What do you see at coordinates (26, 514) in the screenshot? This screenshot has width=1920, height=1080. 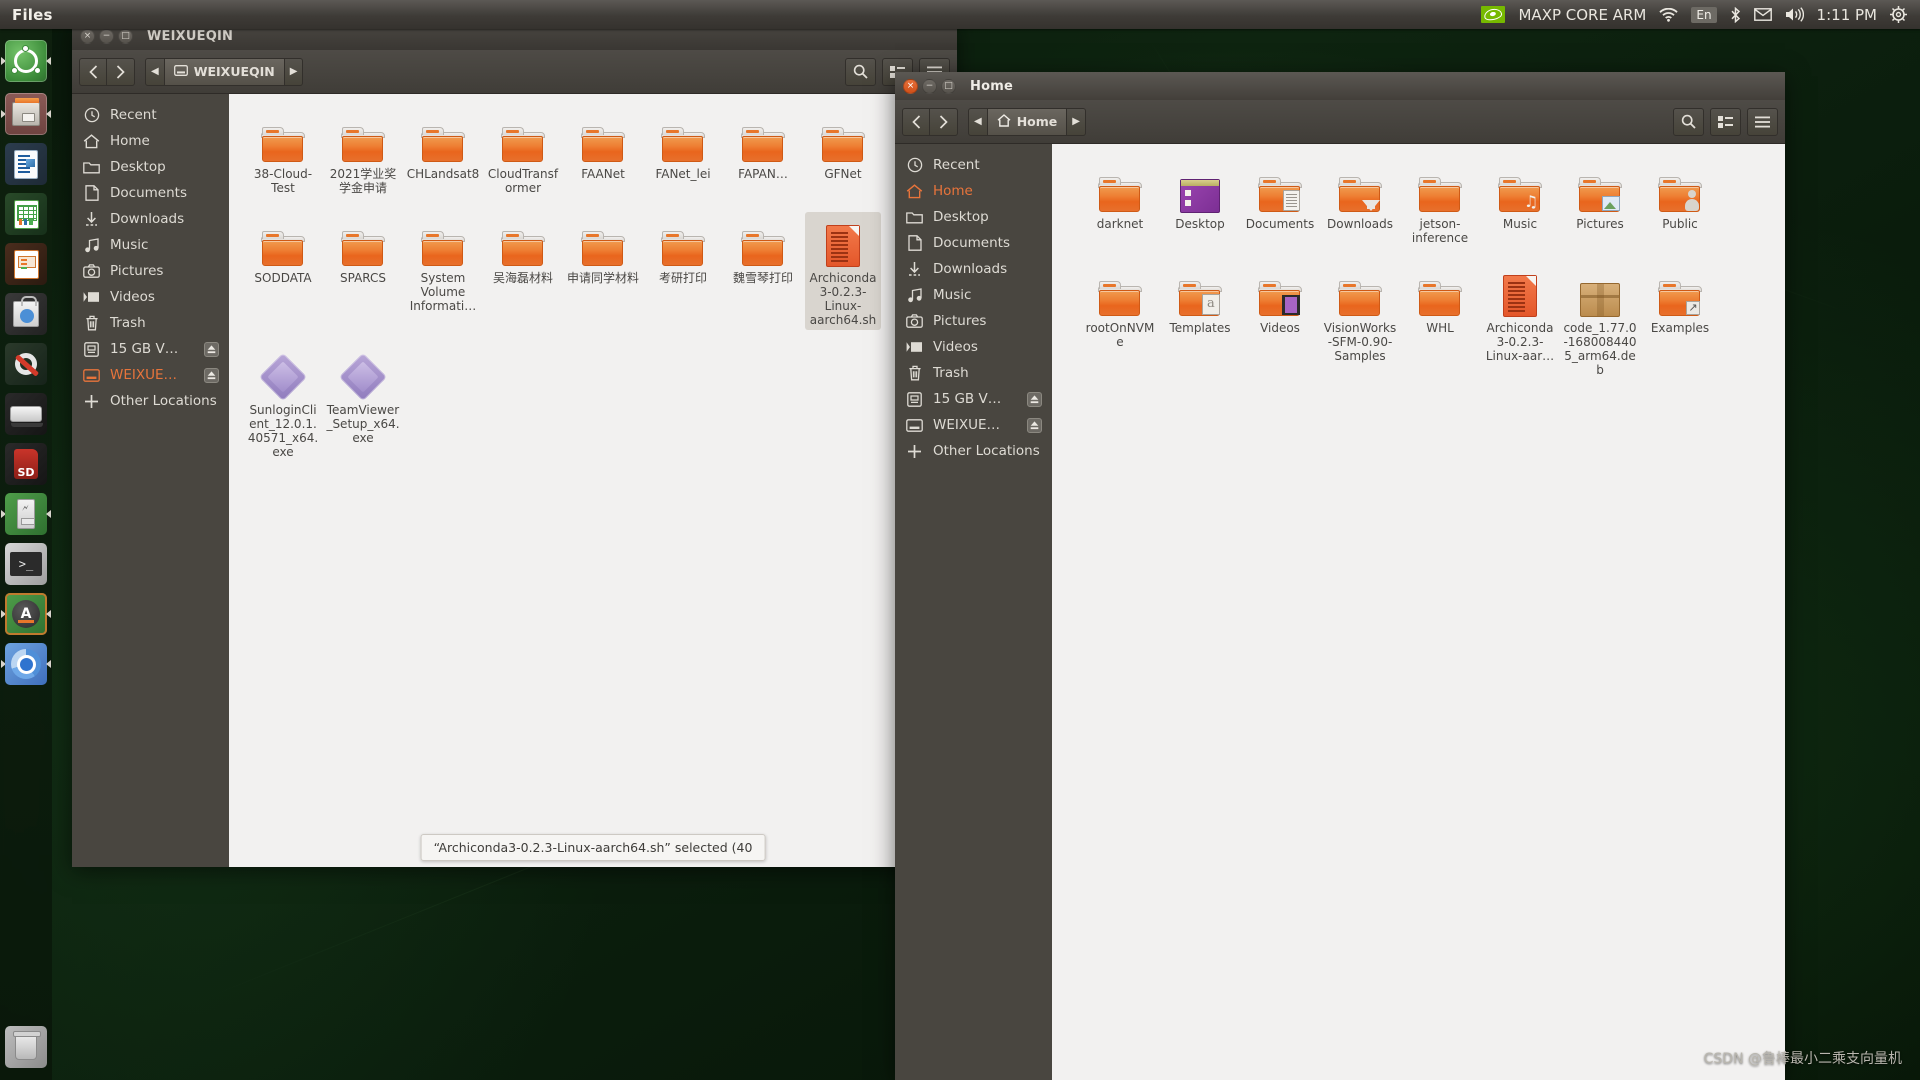 I see `launcher-item-usb-drive` at bounding box center [26, 514].